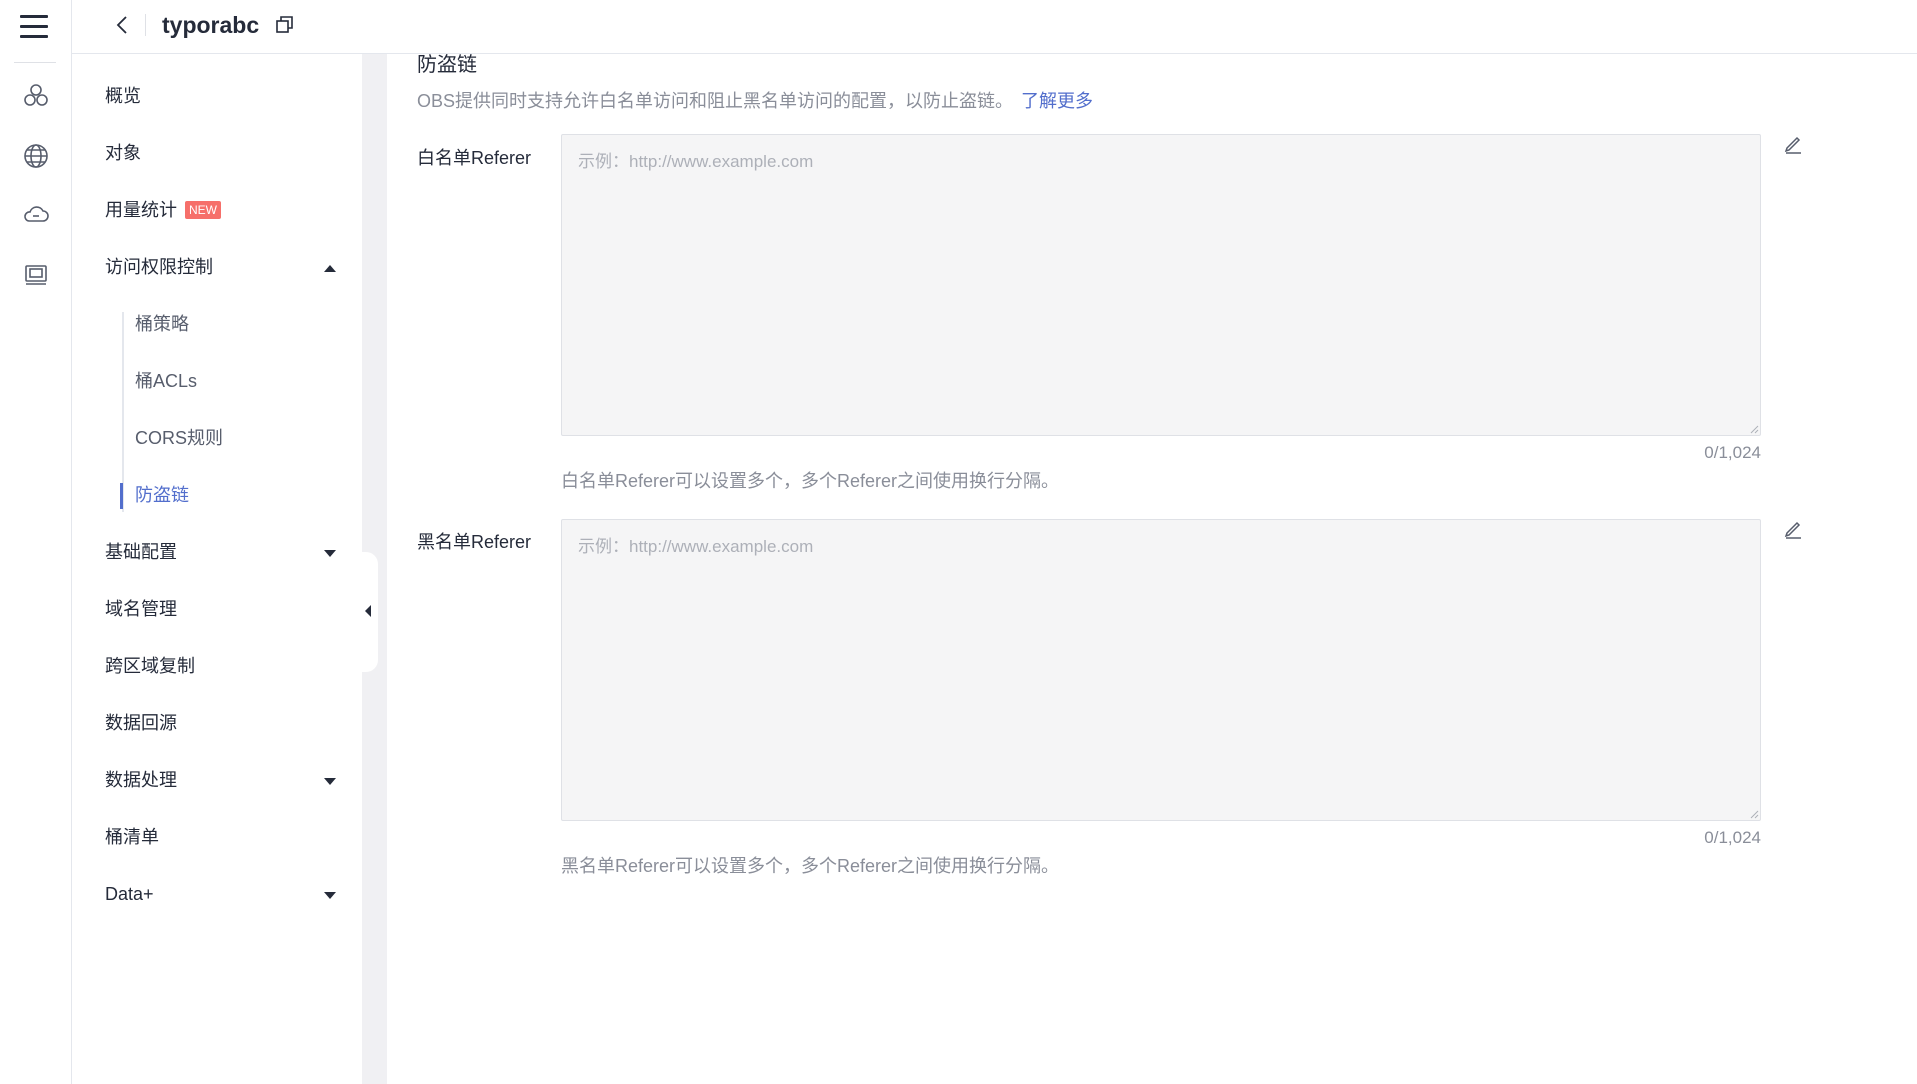 The image size is (1917, 1084). What do you see at coordinates (810, 481) in the screenshot?
I see `whitelist-hint: 白名单Referer可以设置多个，多个Referer之间使用换行分隔。` at bounding box center [810, 481].